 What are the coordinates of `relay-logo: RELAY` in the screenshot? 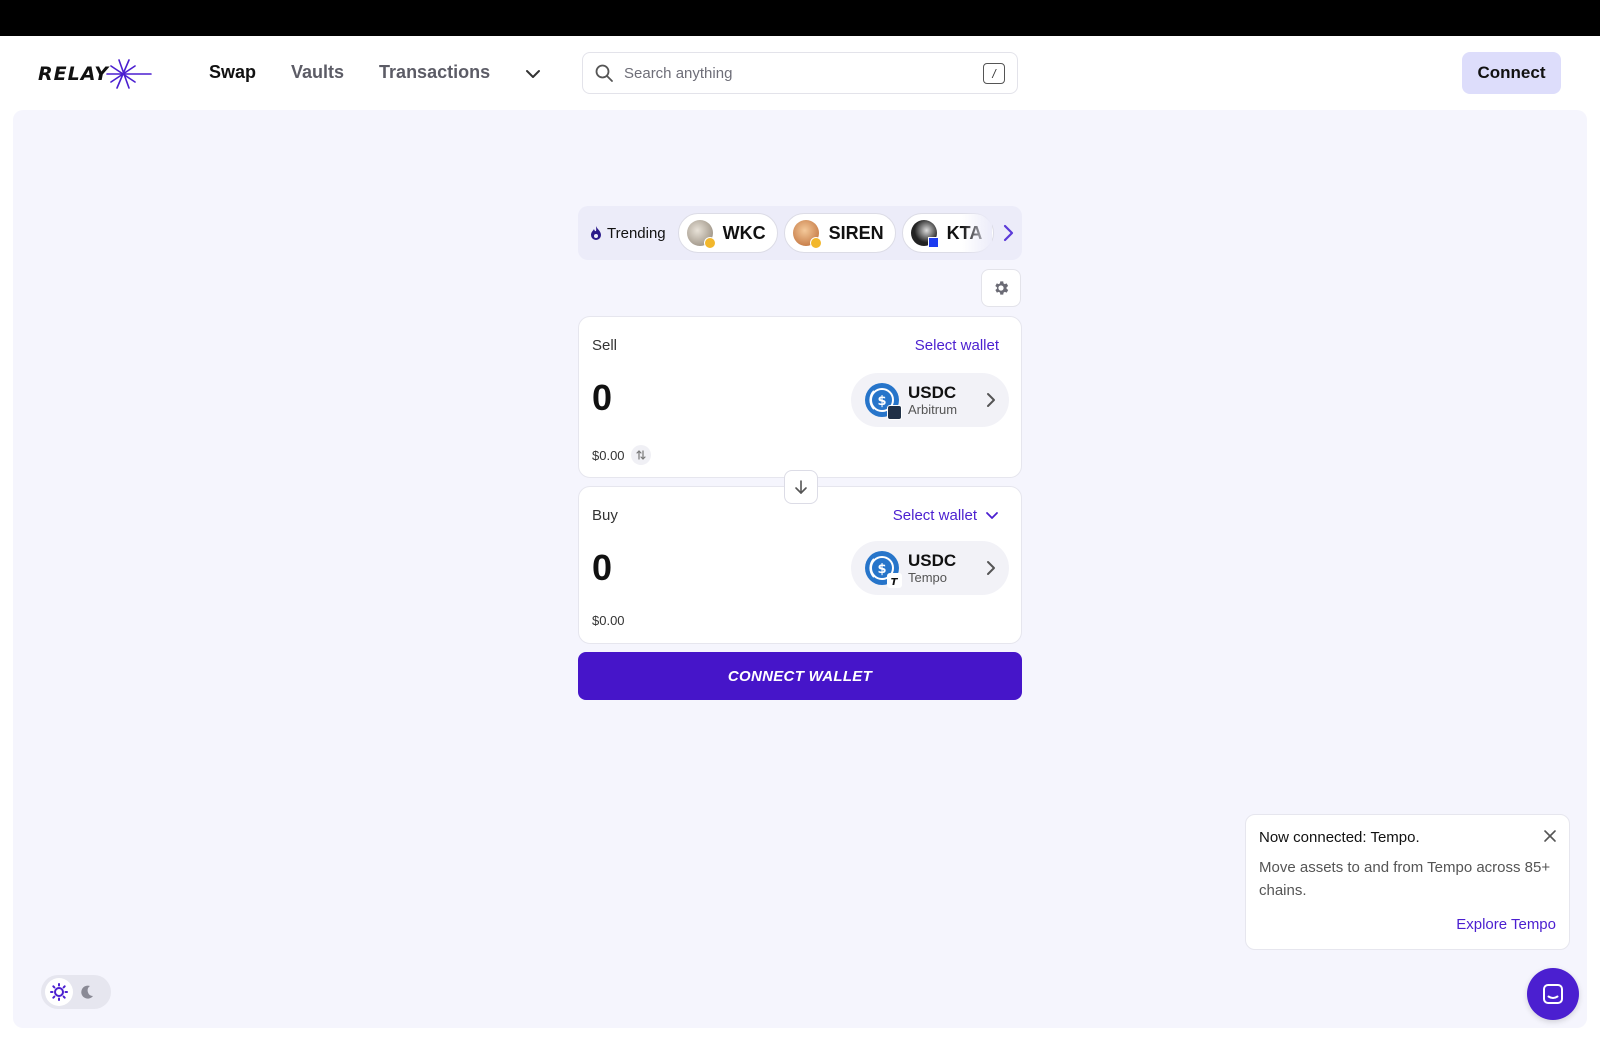 It's located at (95, 74).